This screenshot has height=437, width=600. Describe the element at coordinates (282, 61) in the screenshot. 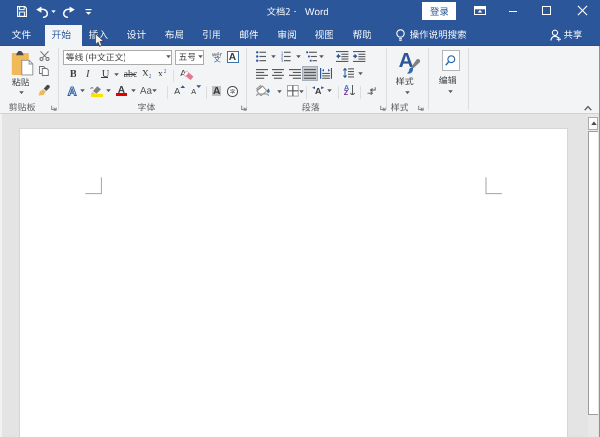

I see `svg-text: 3` at that location.